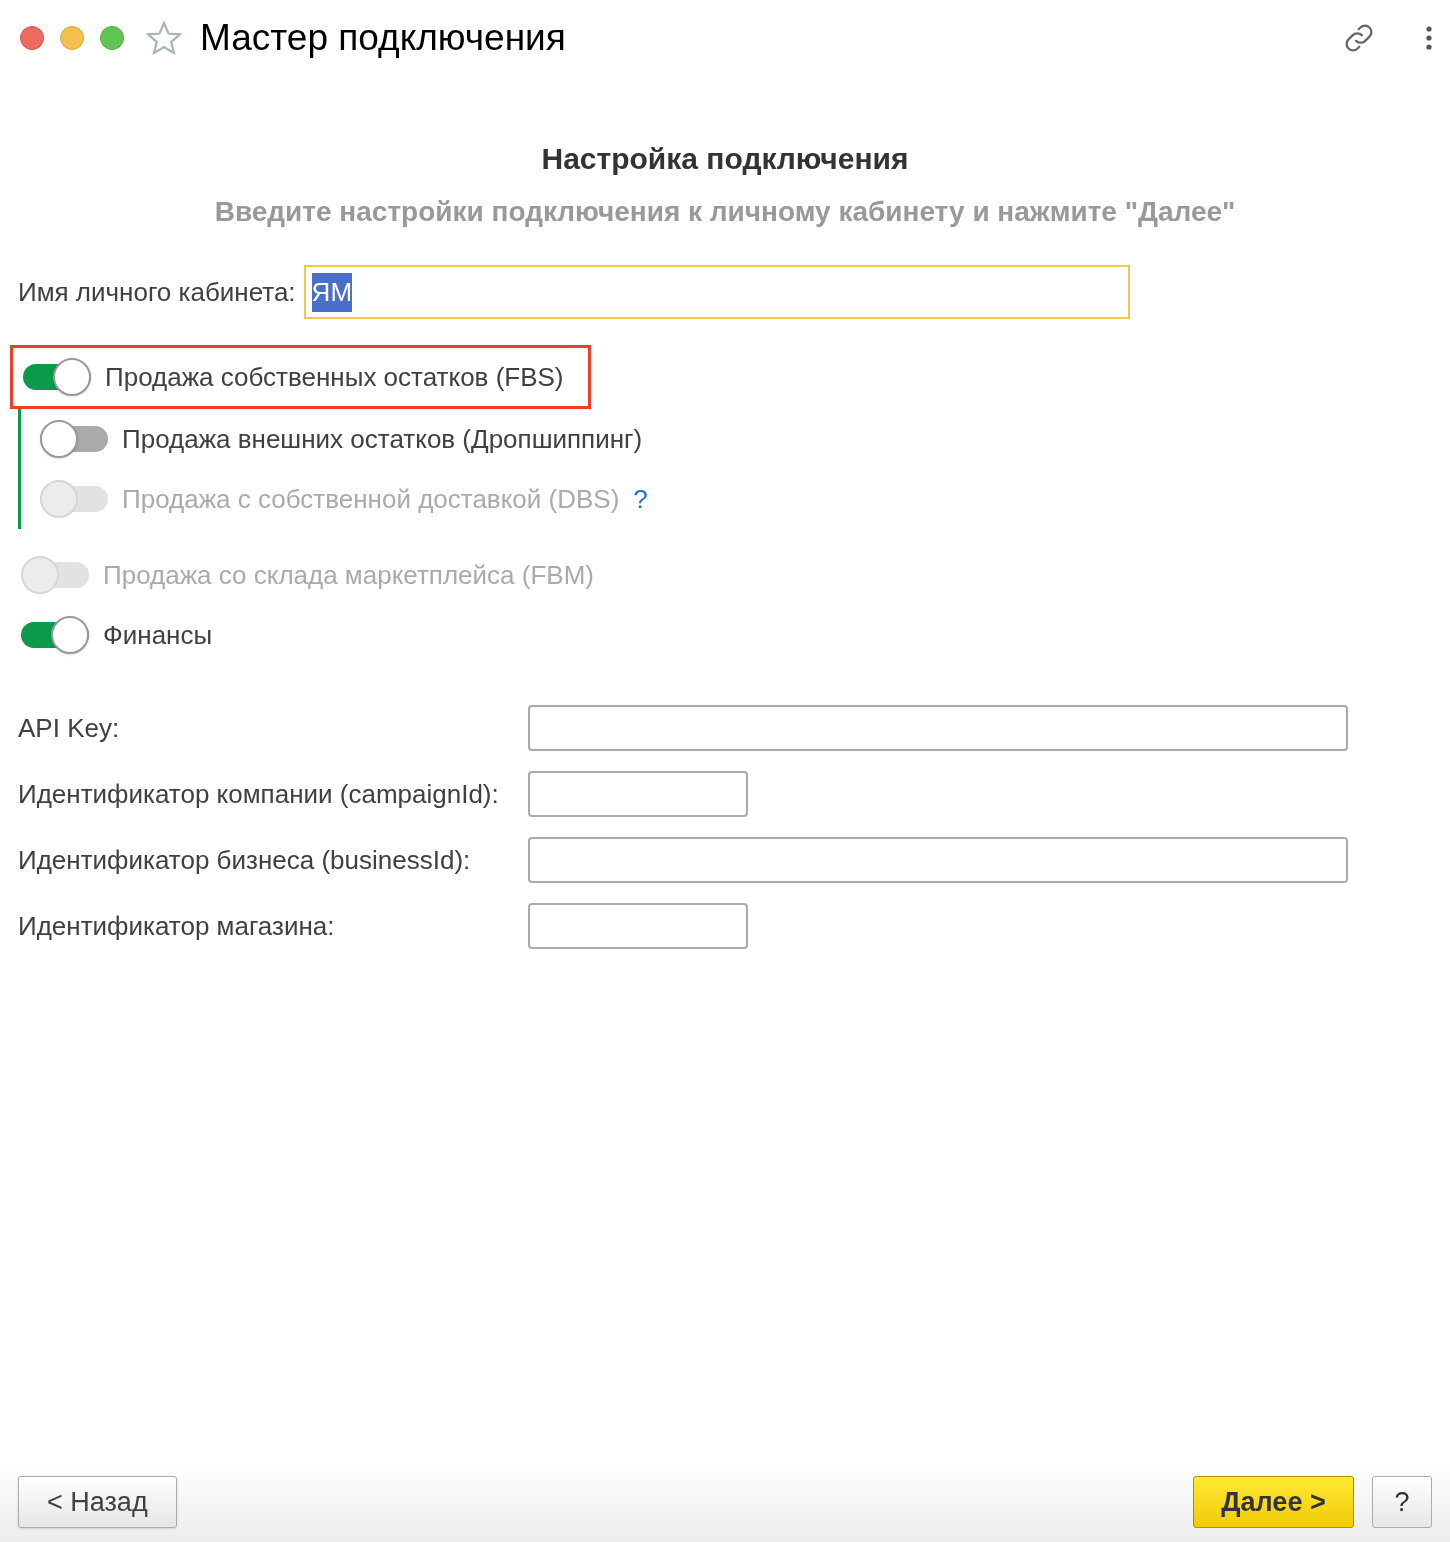  What do you see at coordinates (725, 212) in the screenshot?
I see `instruction-text: Введите настройки подключения к личному кабинету и нажмите "Далее"` at bounding box center [725, 212].